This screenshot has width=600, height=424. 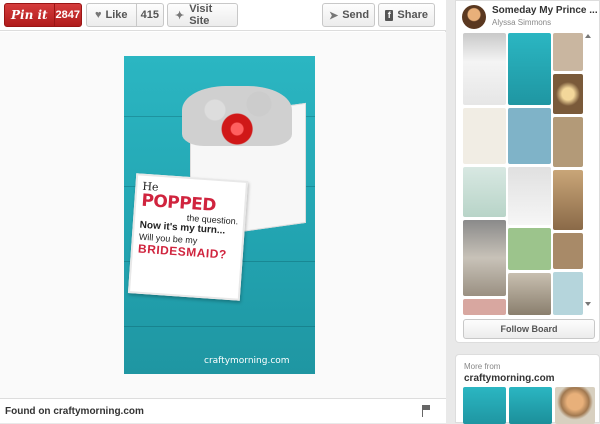 What do you see at coordinates (334, 15) in the screenshot?
I see `send-plane-icon: ➤` at bounding box center [334, 15].